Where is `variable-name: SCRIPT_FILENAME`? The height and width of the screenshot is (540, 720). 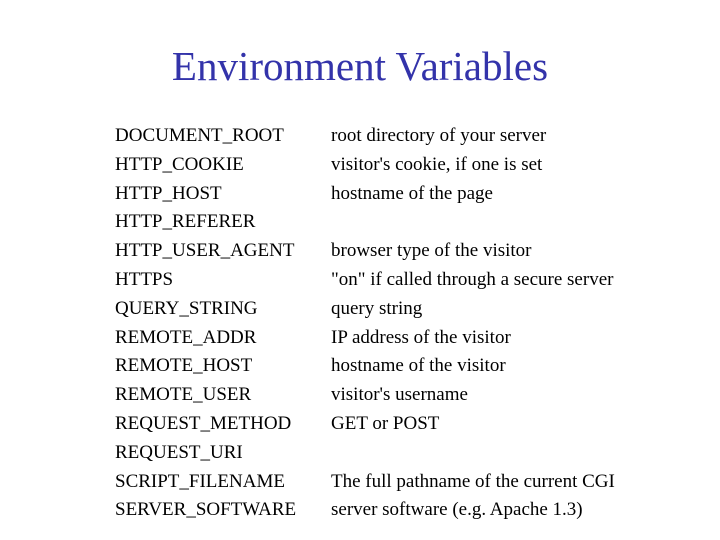
variable-name: SCRIPT_FILENAME is located at coordinates (200, 481).